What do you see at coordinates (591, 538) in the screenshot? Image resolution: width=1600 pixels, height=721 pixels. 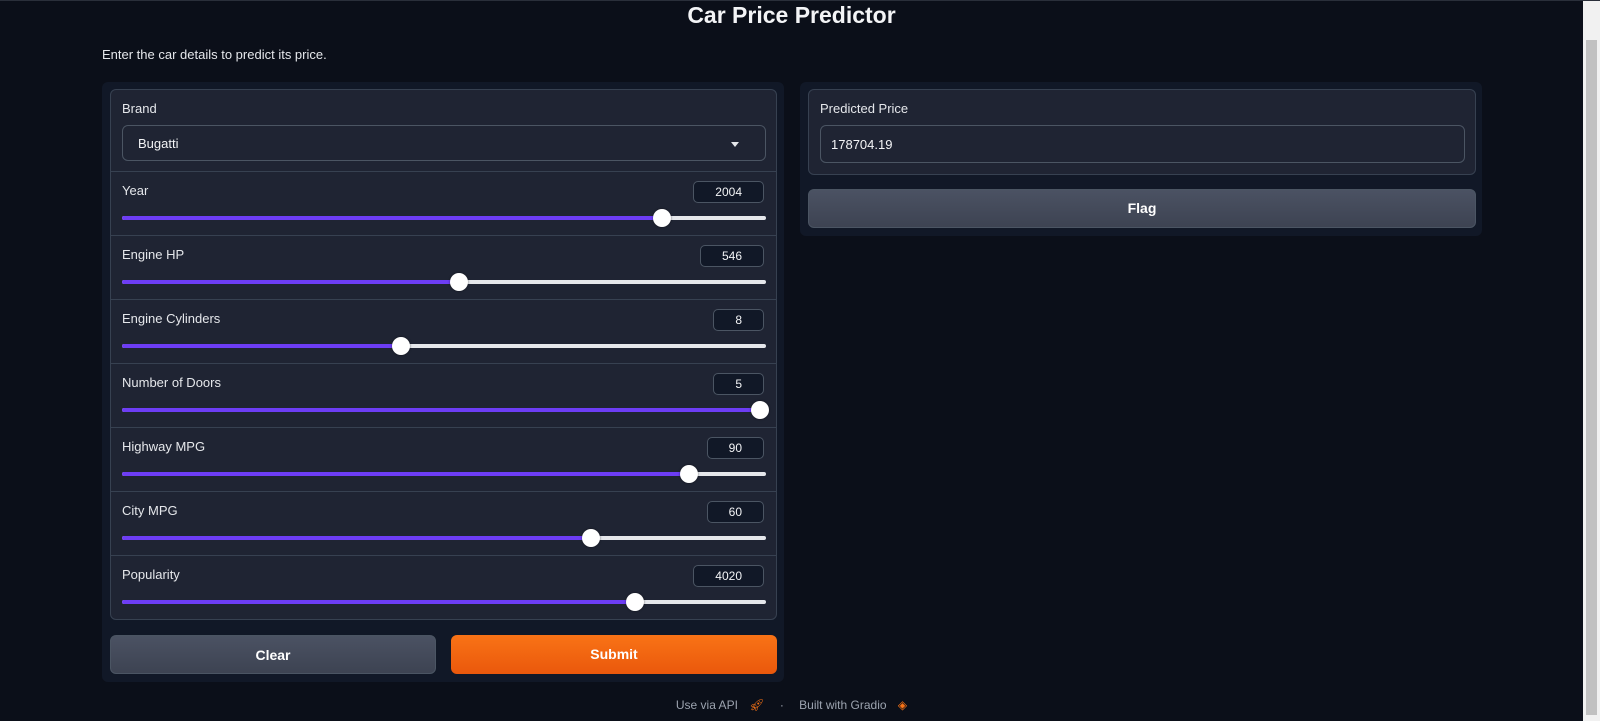 I see `city-mpg-slider-thumb` at bounding box center [591, 538].